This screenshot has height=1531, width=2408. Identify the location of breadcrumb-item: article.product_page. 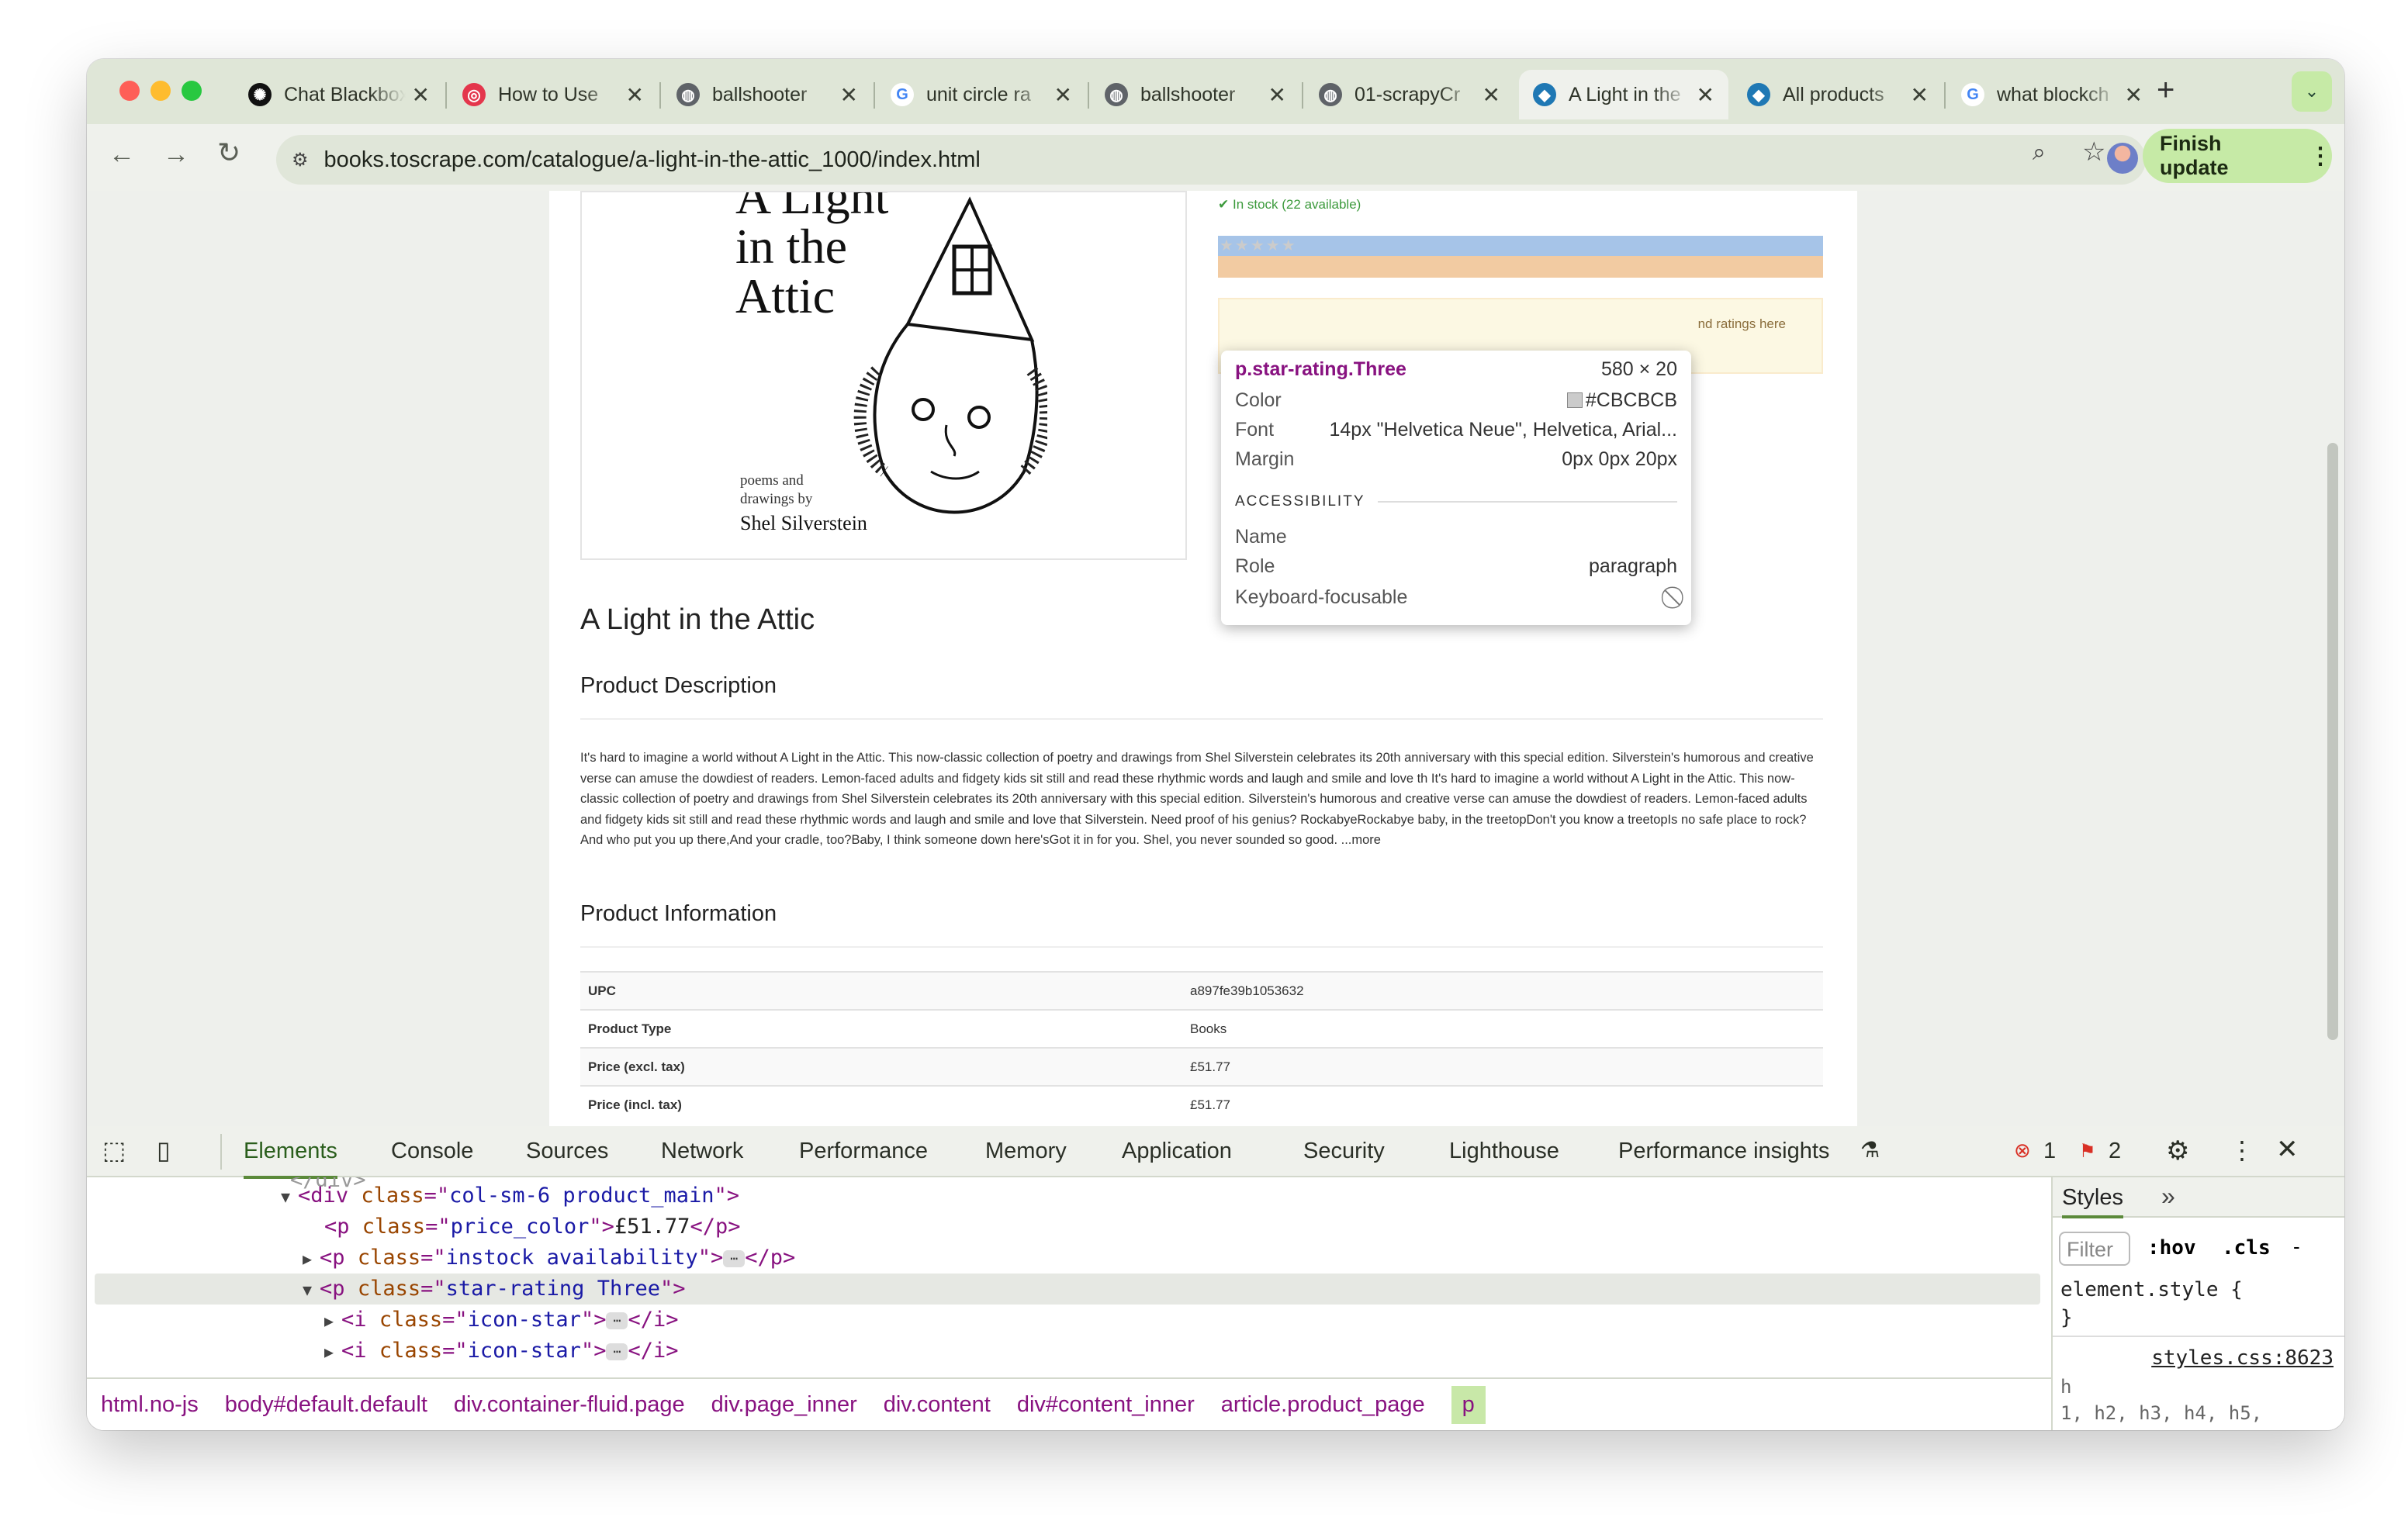
(1323, 1405).